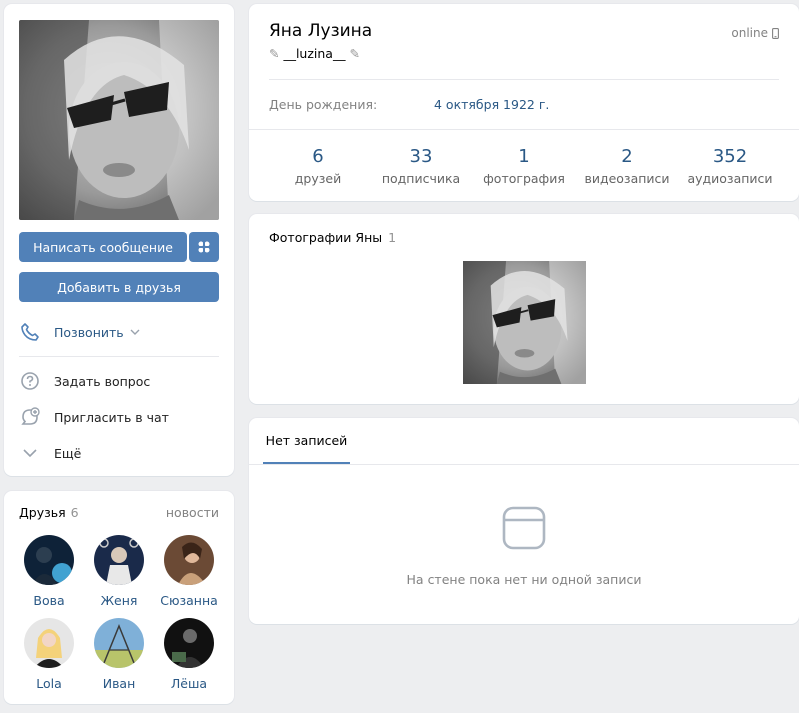 Image resolution: width=799 pixels, height=713 pixels. What do you see at coordinates (192, 512) in the screenshot?
I see `friends-news-link: новости` at bounding box center [192, 512].